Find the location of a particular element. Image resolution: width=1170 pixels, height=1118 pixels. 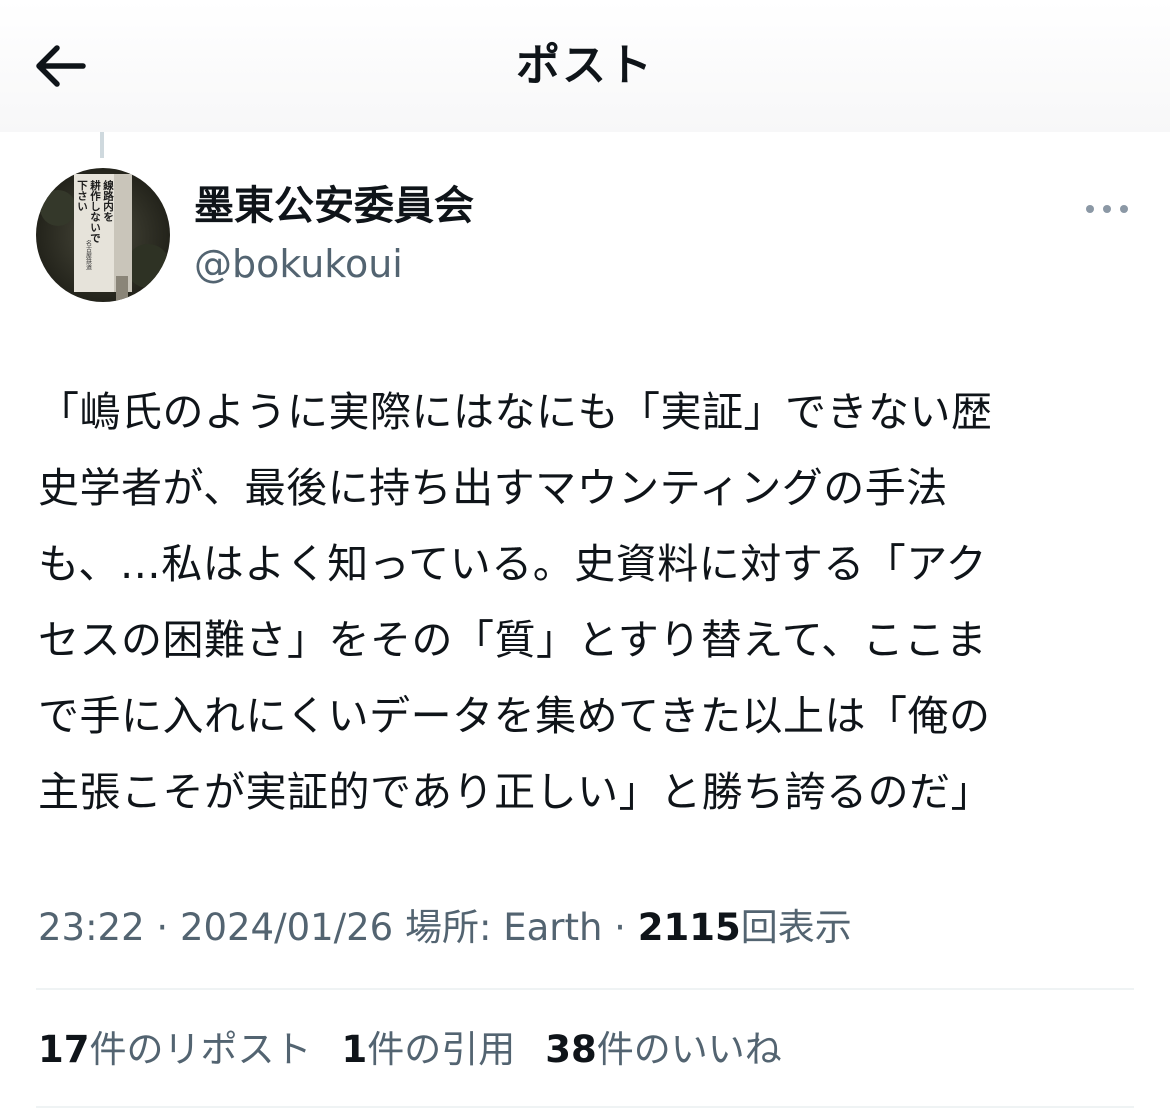

page-title: ポスト is located at coordinates (585, 65).